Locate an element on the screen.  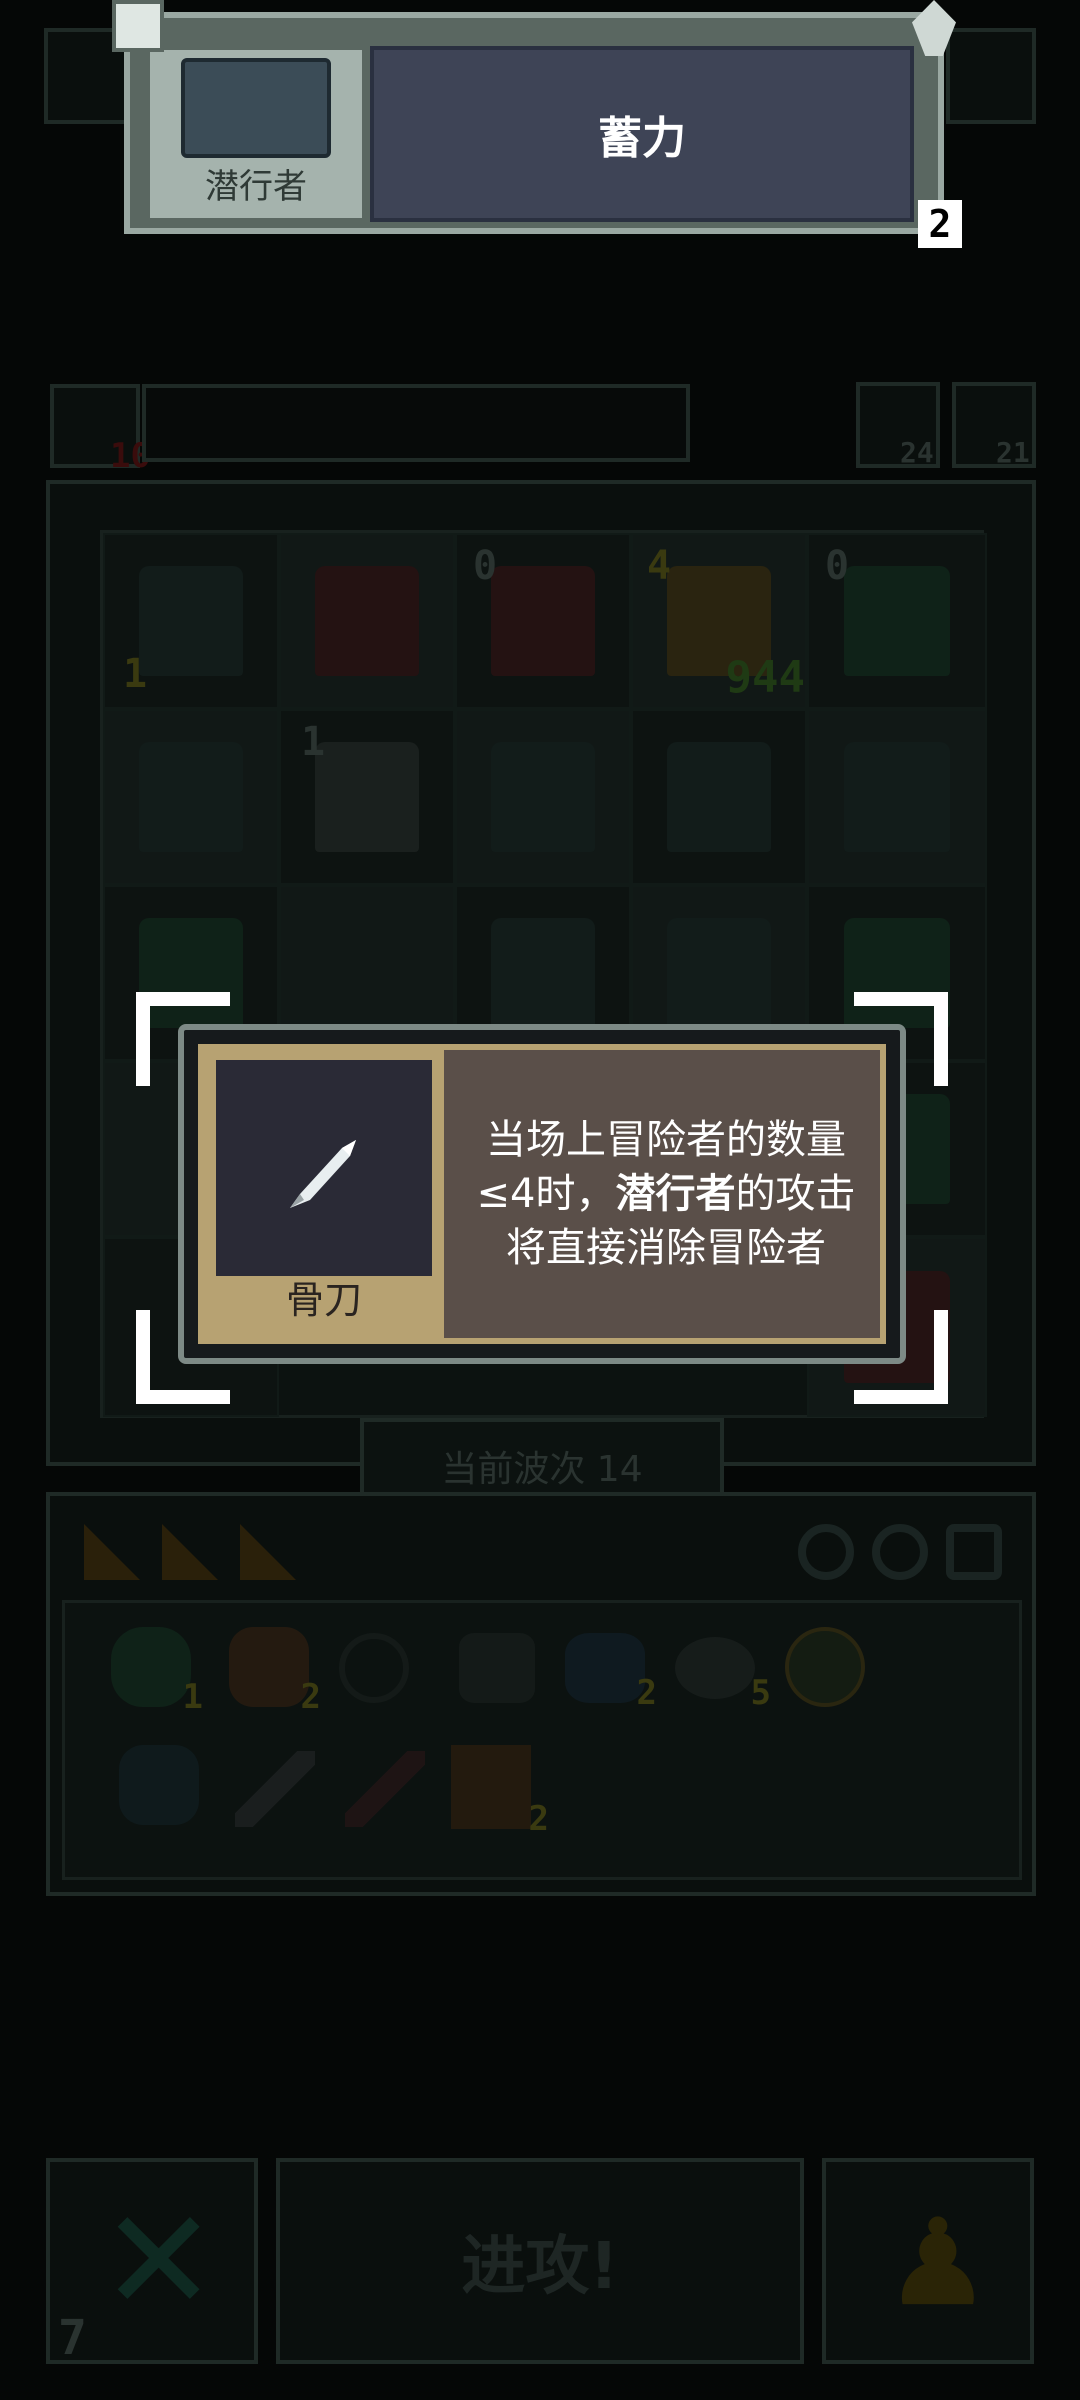
refresh-icon is located at coordinates (900, 1552).